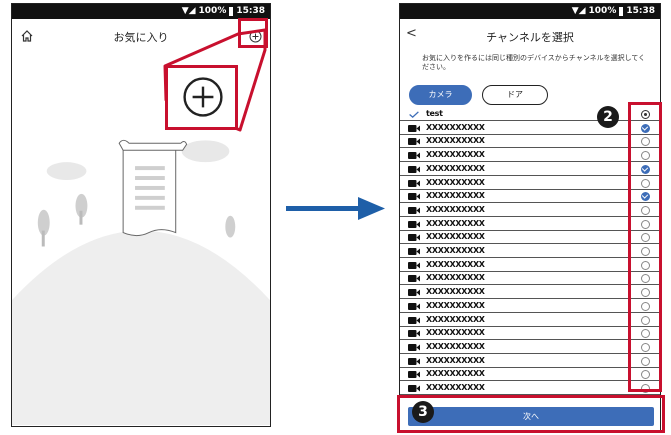 The image size is (671, 435). What do you see at coordinates (440, 95) in the screenshot?
I see `tab-camera: カメラ` at bounding box center [440, 95].